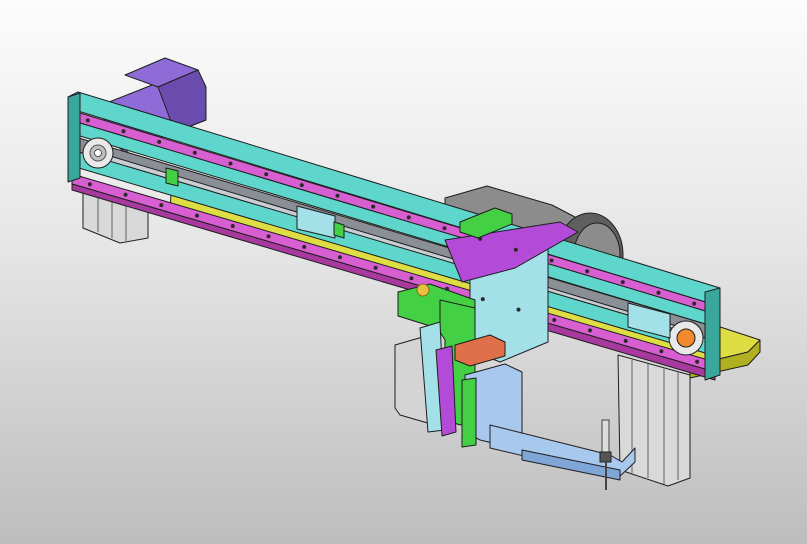 This screenshot has height=544, width=807. What do you see at coordinates (686, 338) in the screenshot?
I see `right-pulley` at bounding box center [686, 338].